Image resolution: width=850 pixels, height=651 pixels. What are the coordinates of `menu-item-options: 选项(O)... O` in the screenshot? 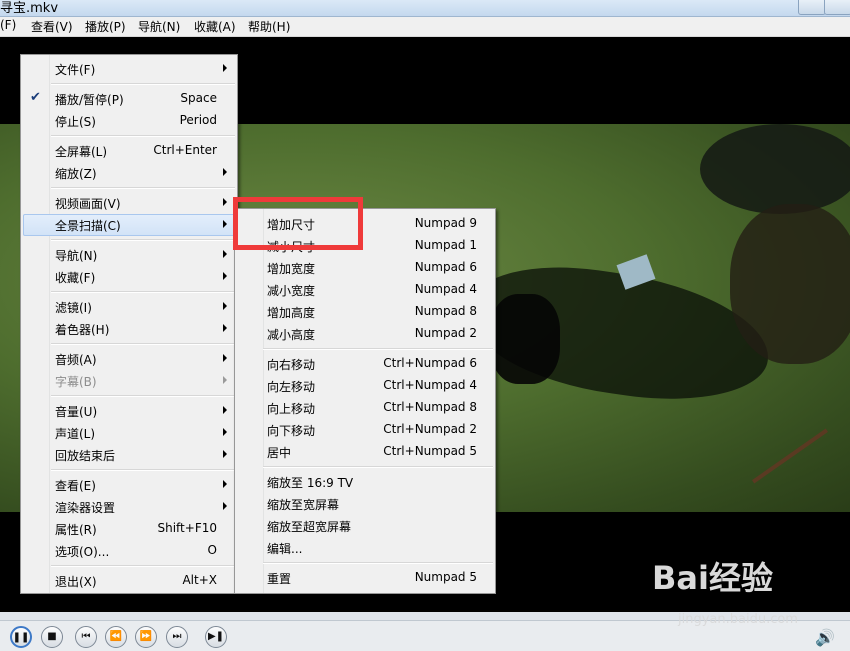 It's located at (129, 551).